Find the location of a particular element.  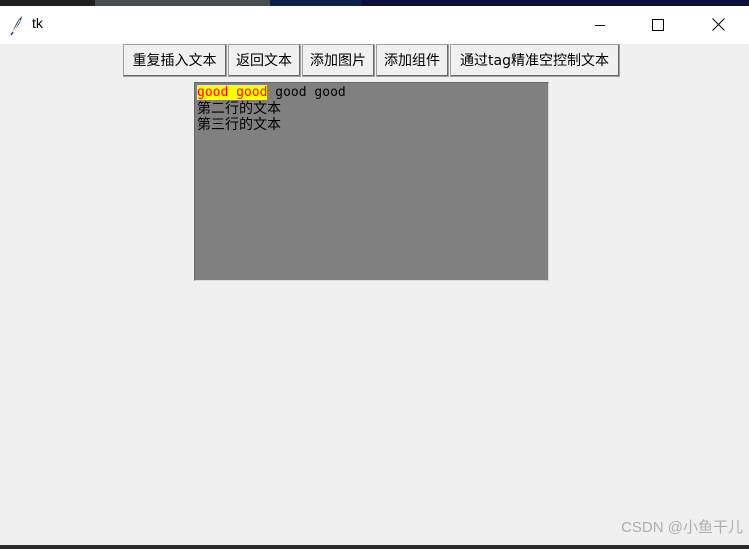

title-bar: tk is located at coordinates (374, 25).